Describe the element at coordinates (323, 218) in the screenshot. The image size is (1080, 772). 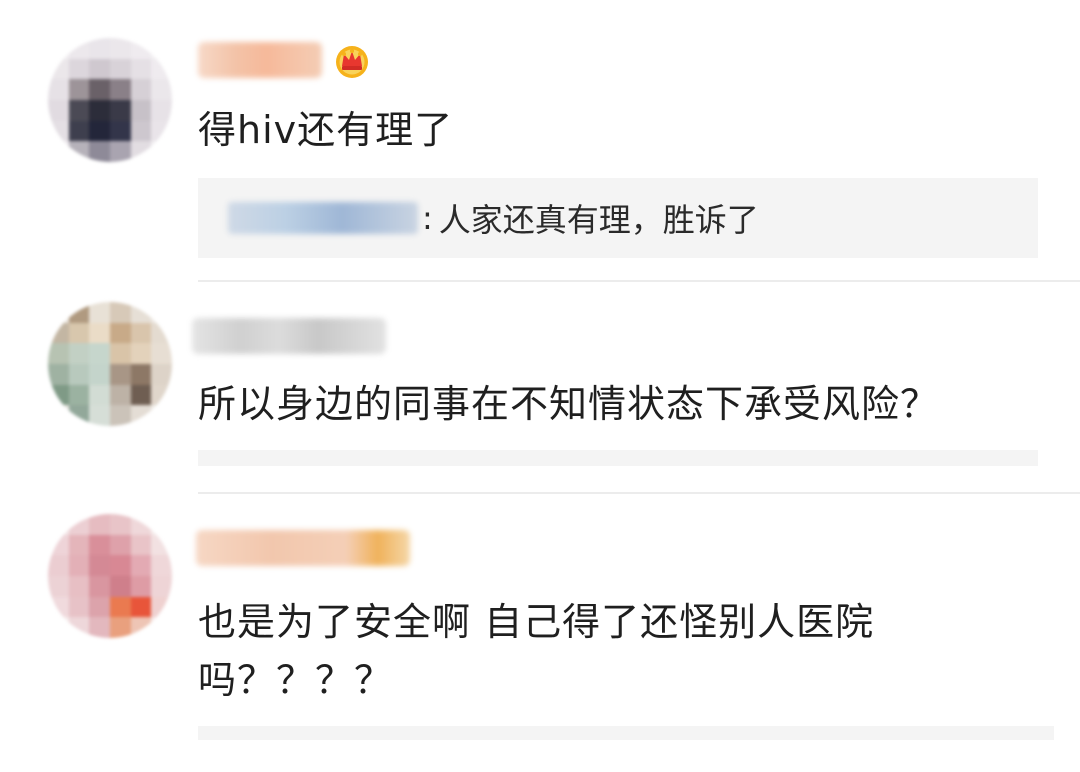
I see `reply-username-blurred` at that location.